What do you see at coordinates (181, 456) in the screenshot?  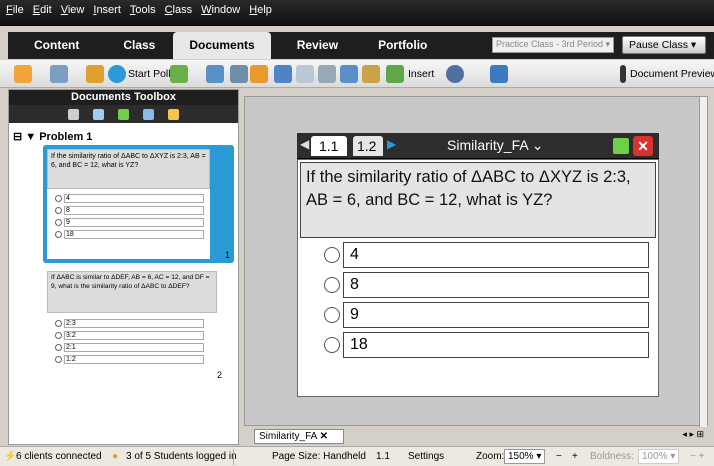 I see `students-logged-in: 3 of 5 Students logged in` at bounding box center [181, 456].